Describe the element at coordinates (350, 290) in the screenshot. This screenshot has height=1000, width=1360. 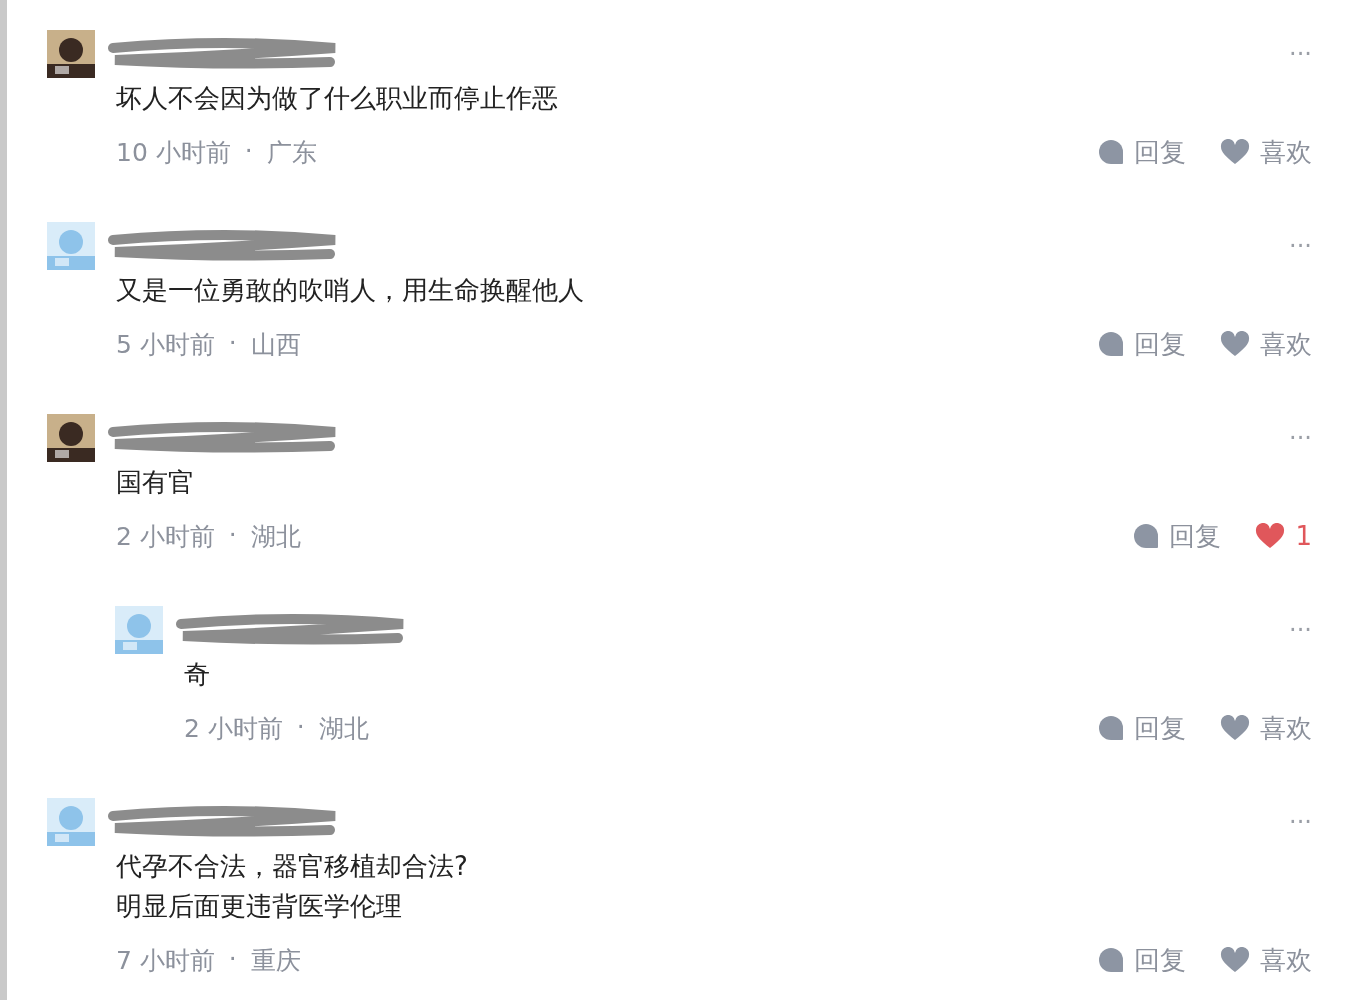
I see `comment-text: 又是一位勇敢的吹哨人，用生命换醒他人` at that location.